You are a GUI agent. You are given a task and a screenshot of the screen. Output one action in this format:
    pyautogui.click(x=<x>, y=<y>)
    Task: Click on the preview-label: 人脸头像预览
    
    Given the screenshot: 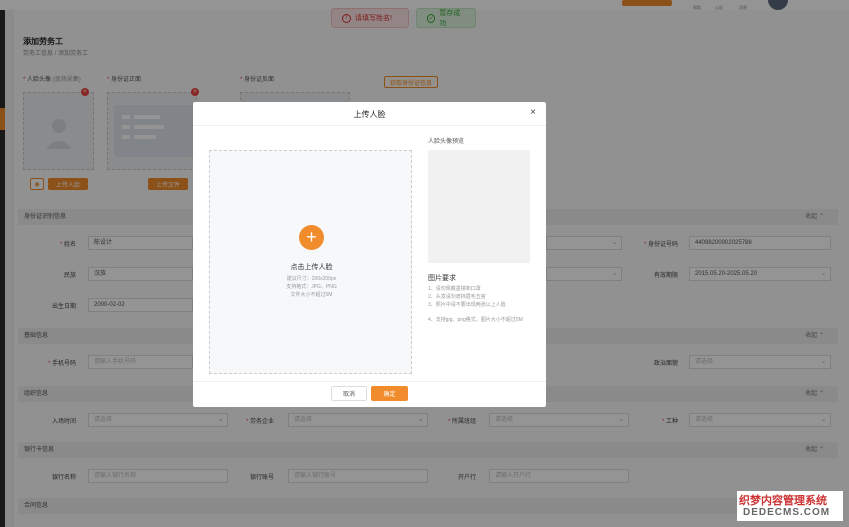 What is the action you would take?
    pyautogui.click(x=446, y=142)
    